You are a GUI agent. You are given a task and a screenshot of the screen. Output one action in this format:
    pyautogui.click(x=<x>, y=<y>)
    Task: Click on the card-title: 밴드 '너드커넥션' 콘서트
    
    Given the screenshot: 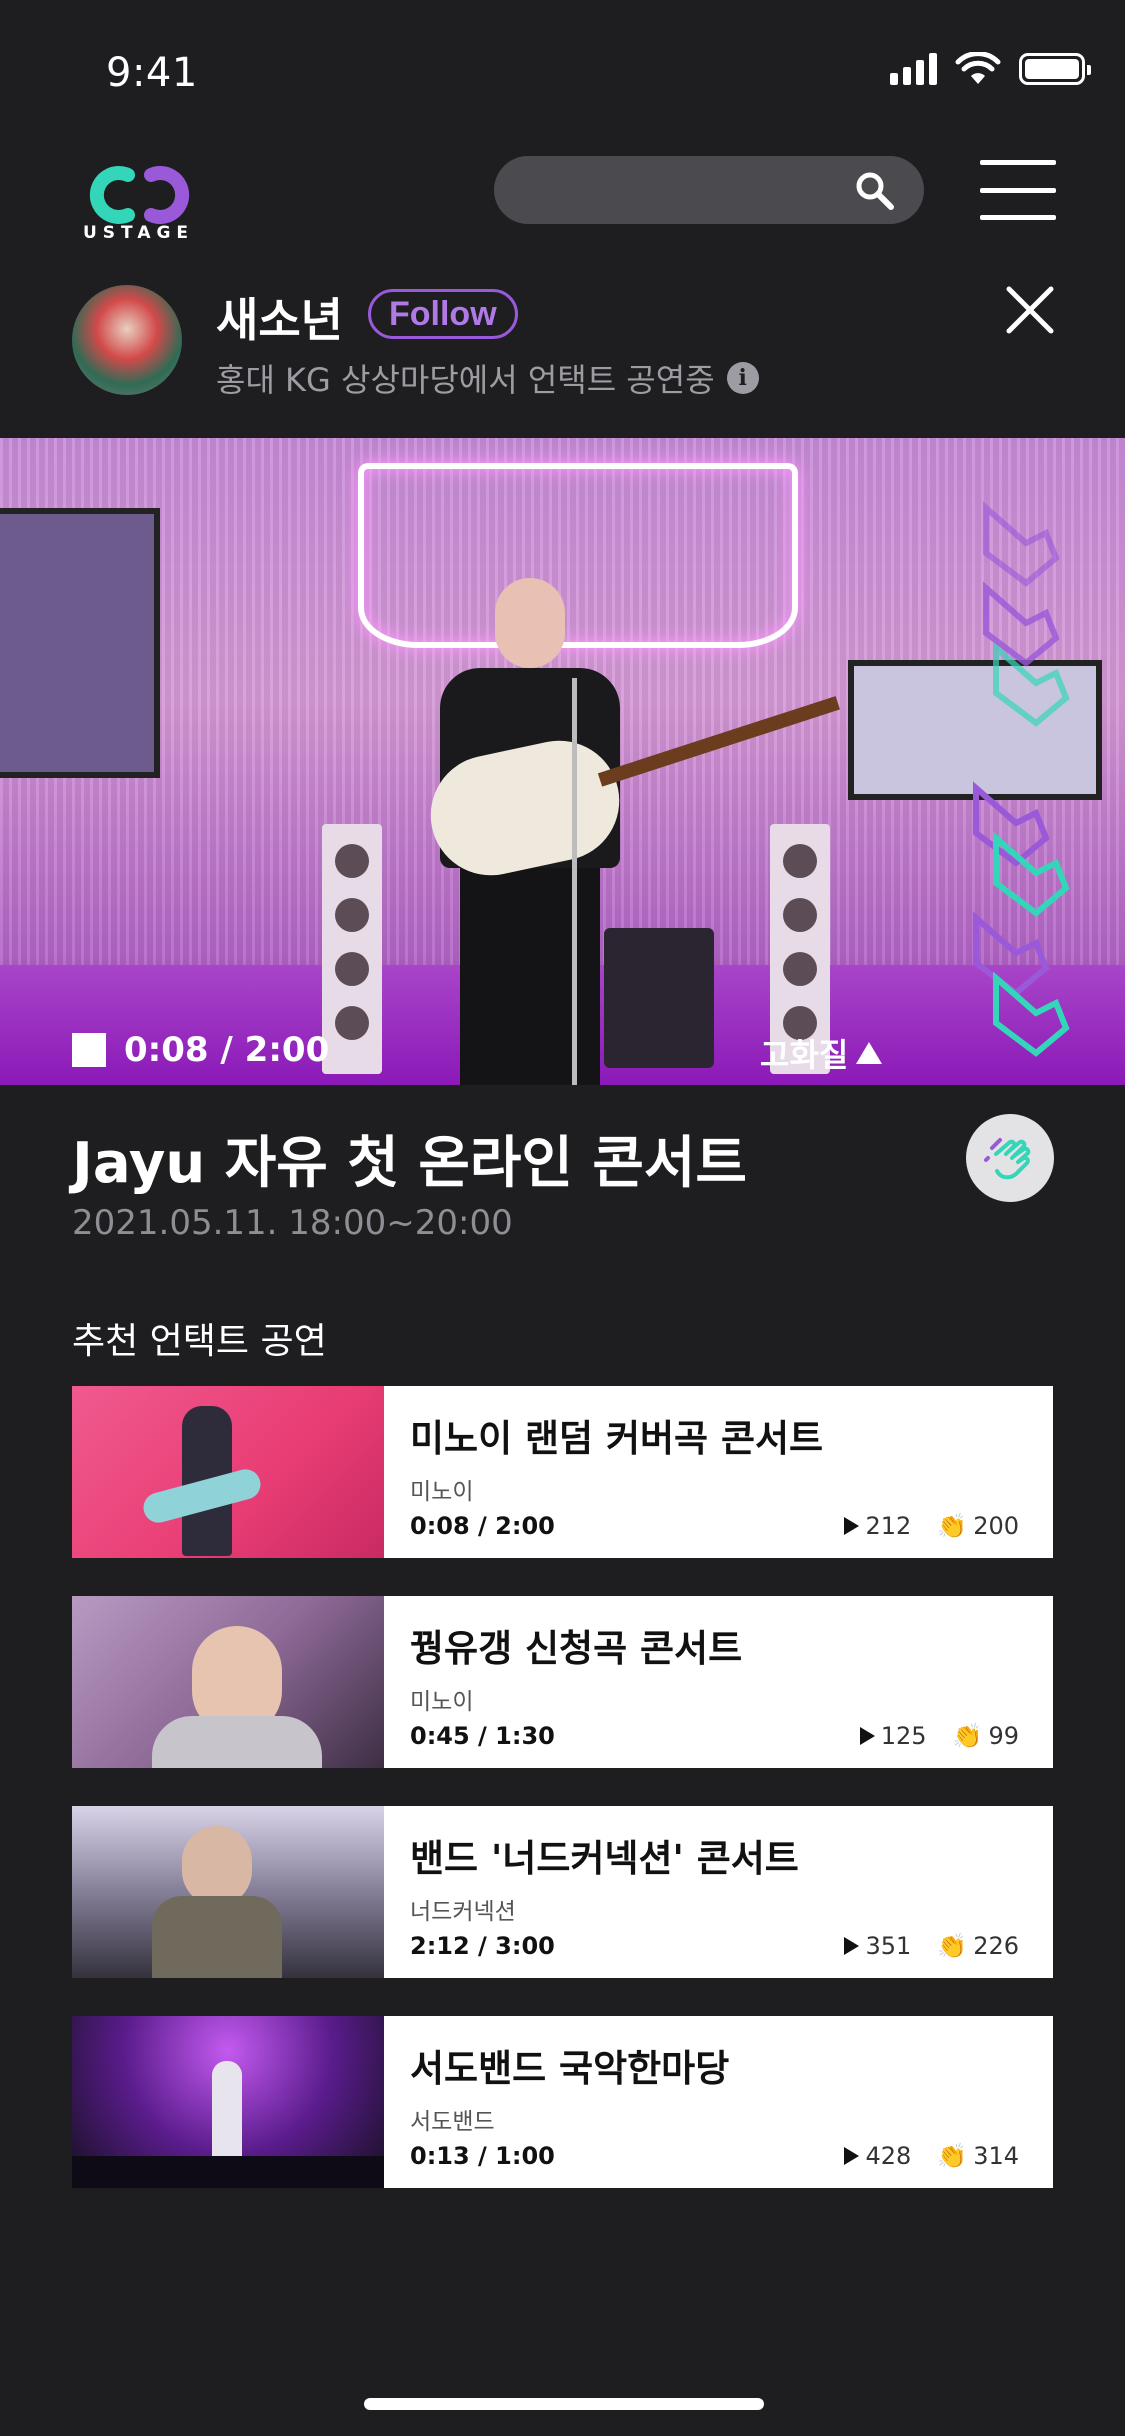 What is the action you would take?
    pyautogui.click(x=604, y=1858)
    